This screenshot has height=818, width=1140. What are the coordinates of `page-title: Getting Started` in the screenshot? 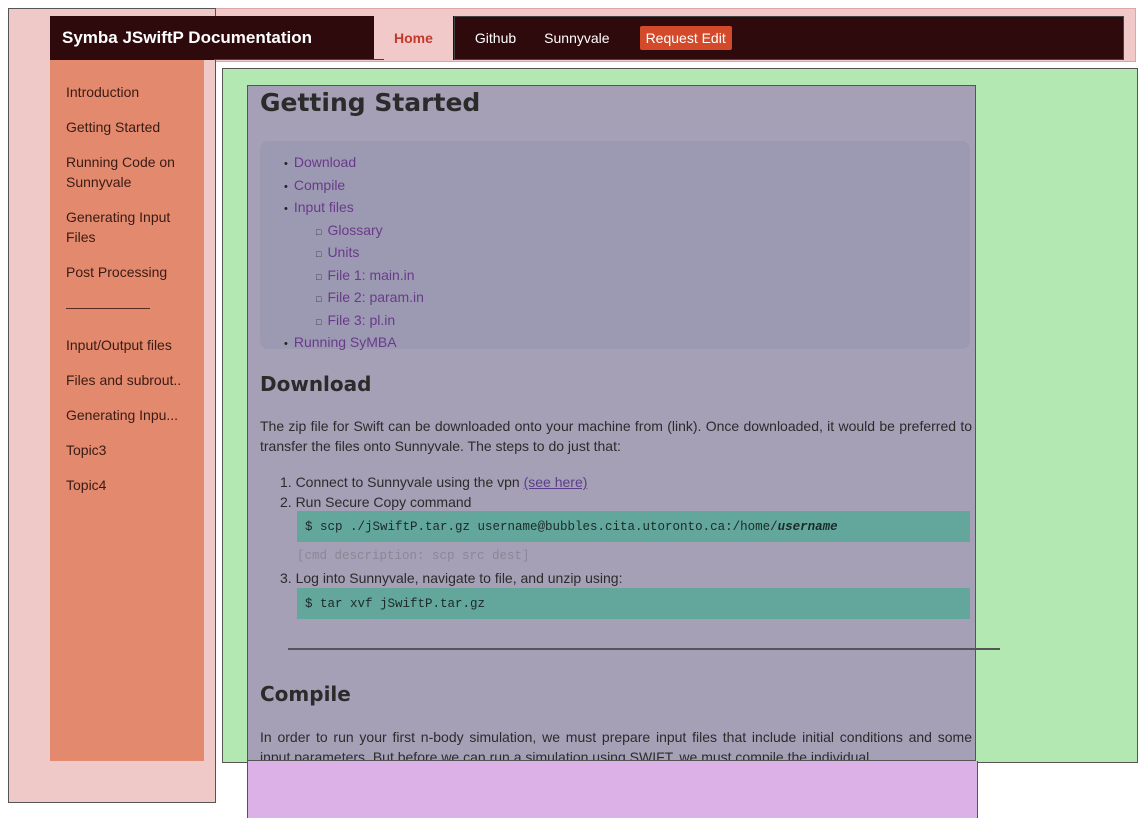 It's located at (370, 102).